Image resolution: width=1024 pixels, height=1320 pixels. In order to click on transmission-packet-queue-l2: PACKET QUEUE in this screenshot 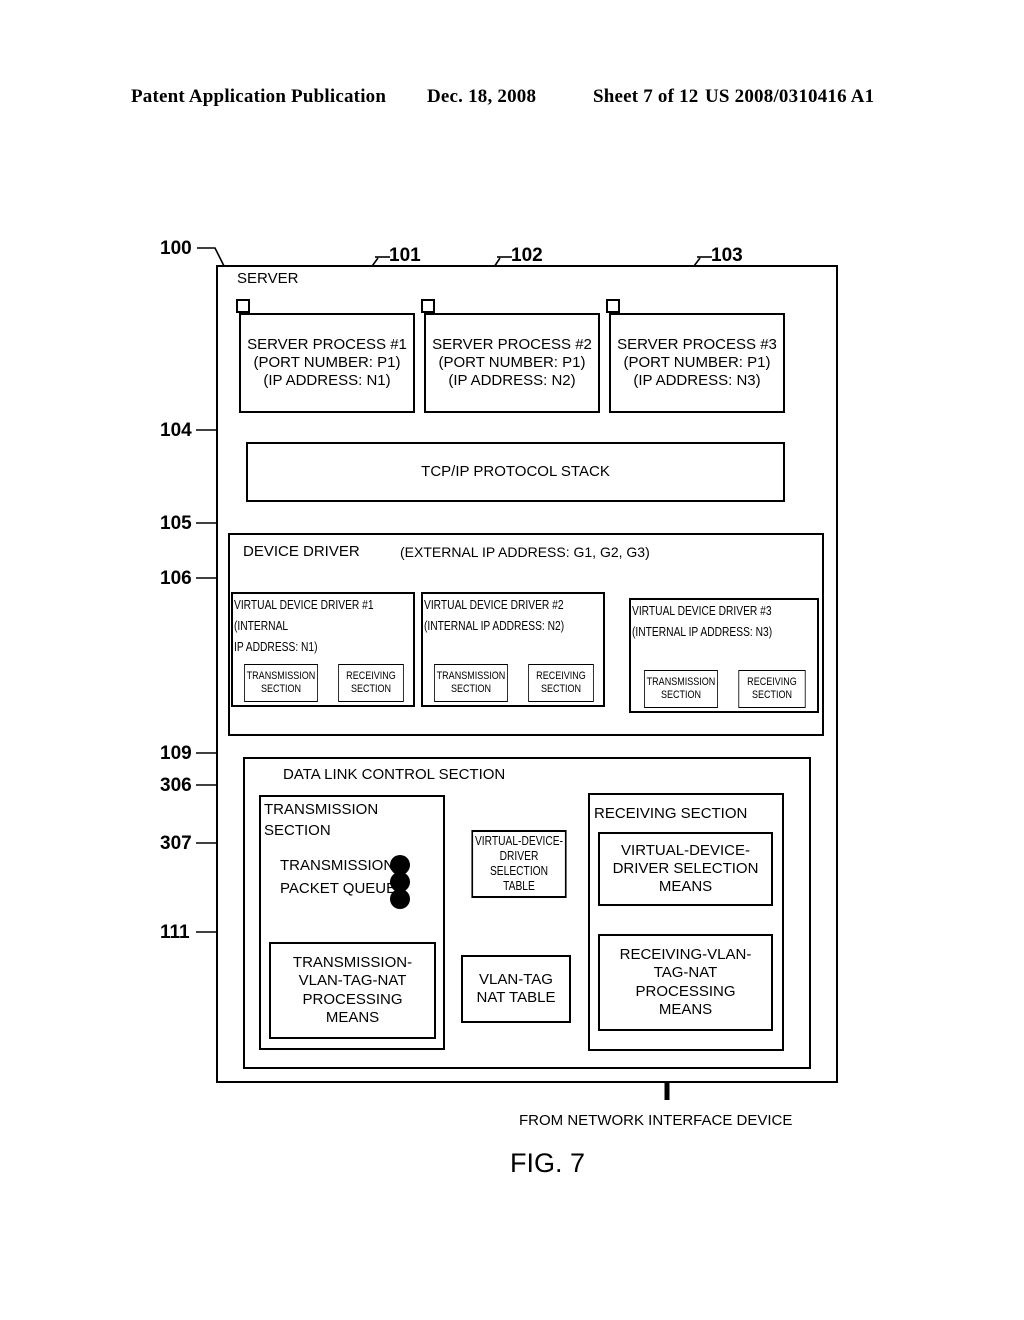, I will do `click(338, 888)`.